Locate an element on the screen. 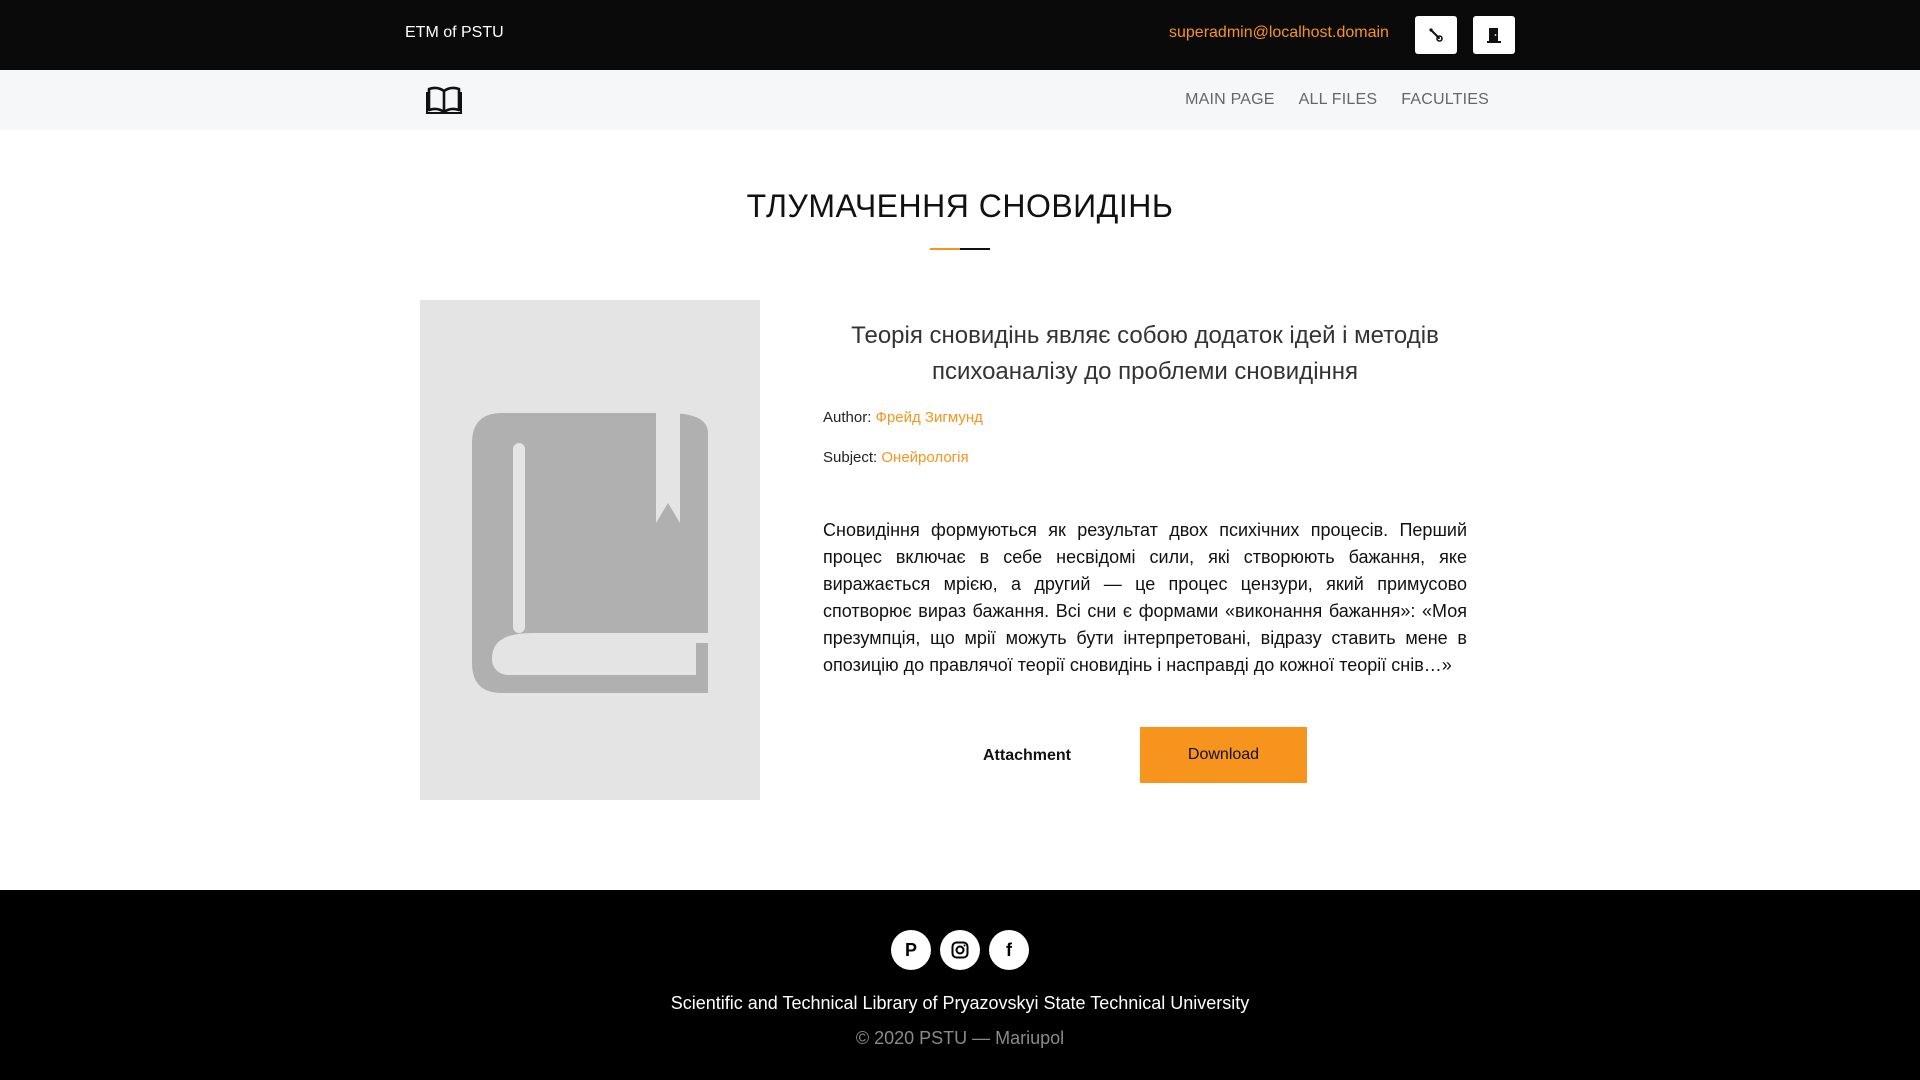  main-navbar: MAIN PAGE ALL FILES FACULTIES is located at coordinates (960, 100).